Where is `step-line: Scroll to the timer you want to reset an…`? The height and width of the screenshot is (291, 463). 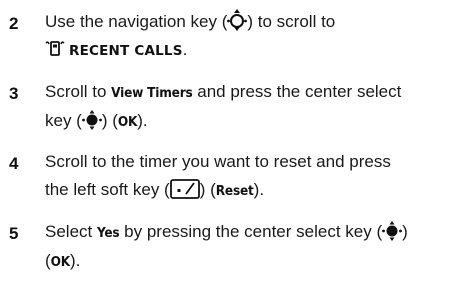
step-line: Scroll to the timer you want to reset an… is located at coordinates (218, 161).